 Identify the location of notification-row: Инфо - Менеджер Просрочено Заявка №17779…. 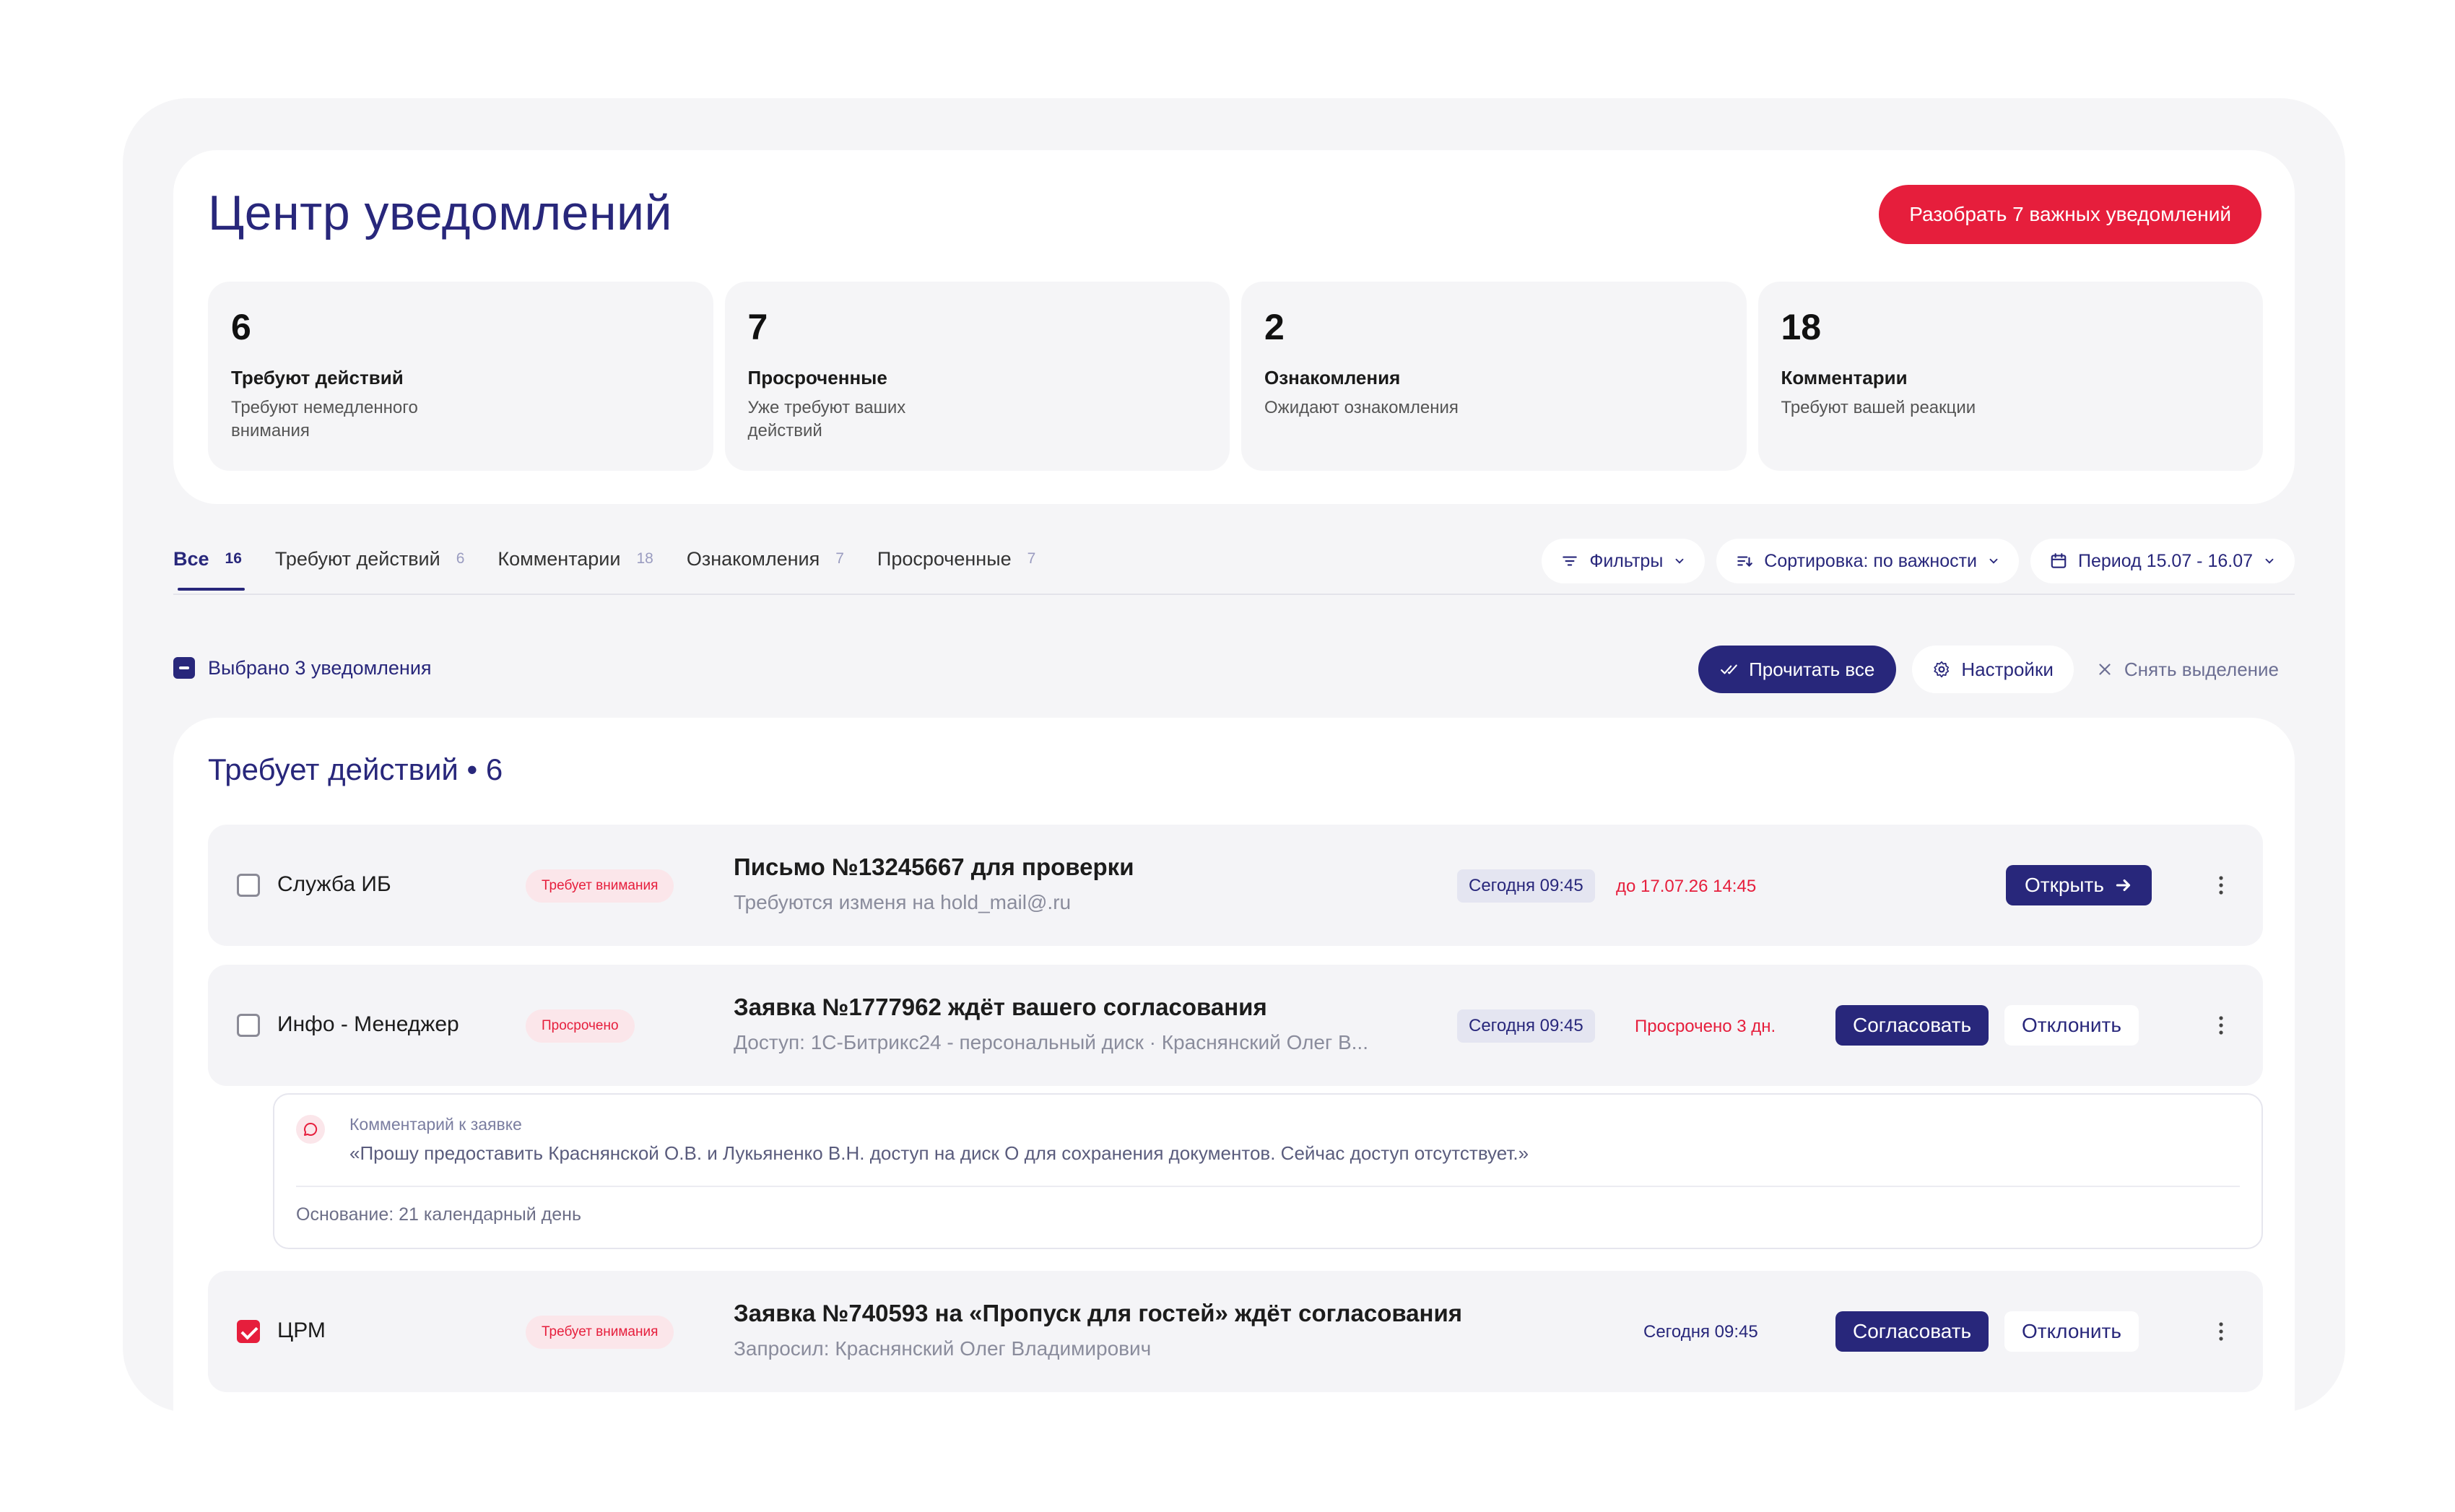
(1235, 1025).